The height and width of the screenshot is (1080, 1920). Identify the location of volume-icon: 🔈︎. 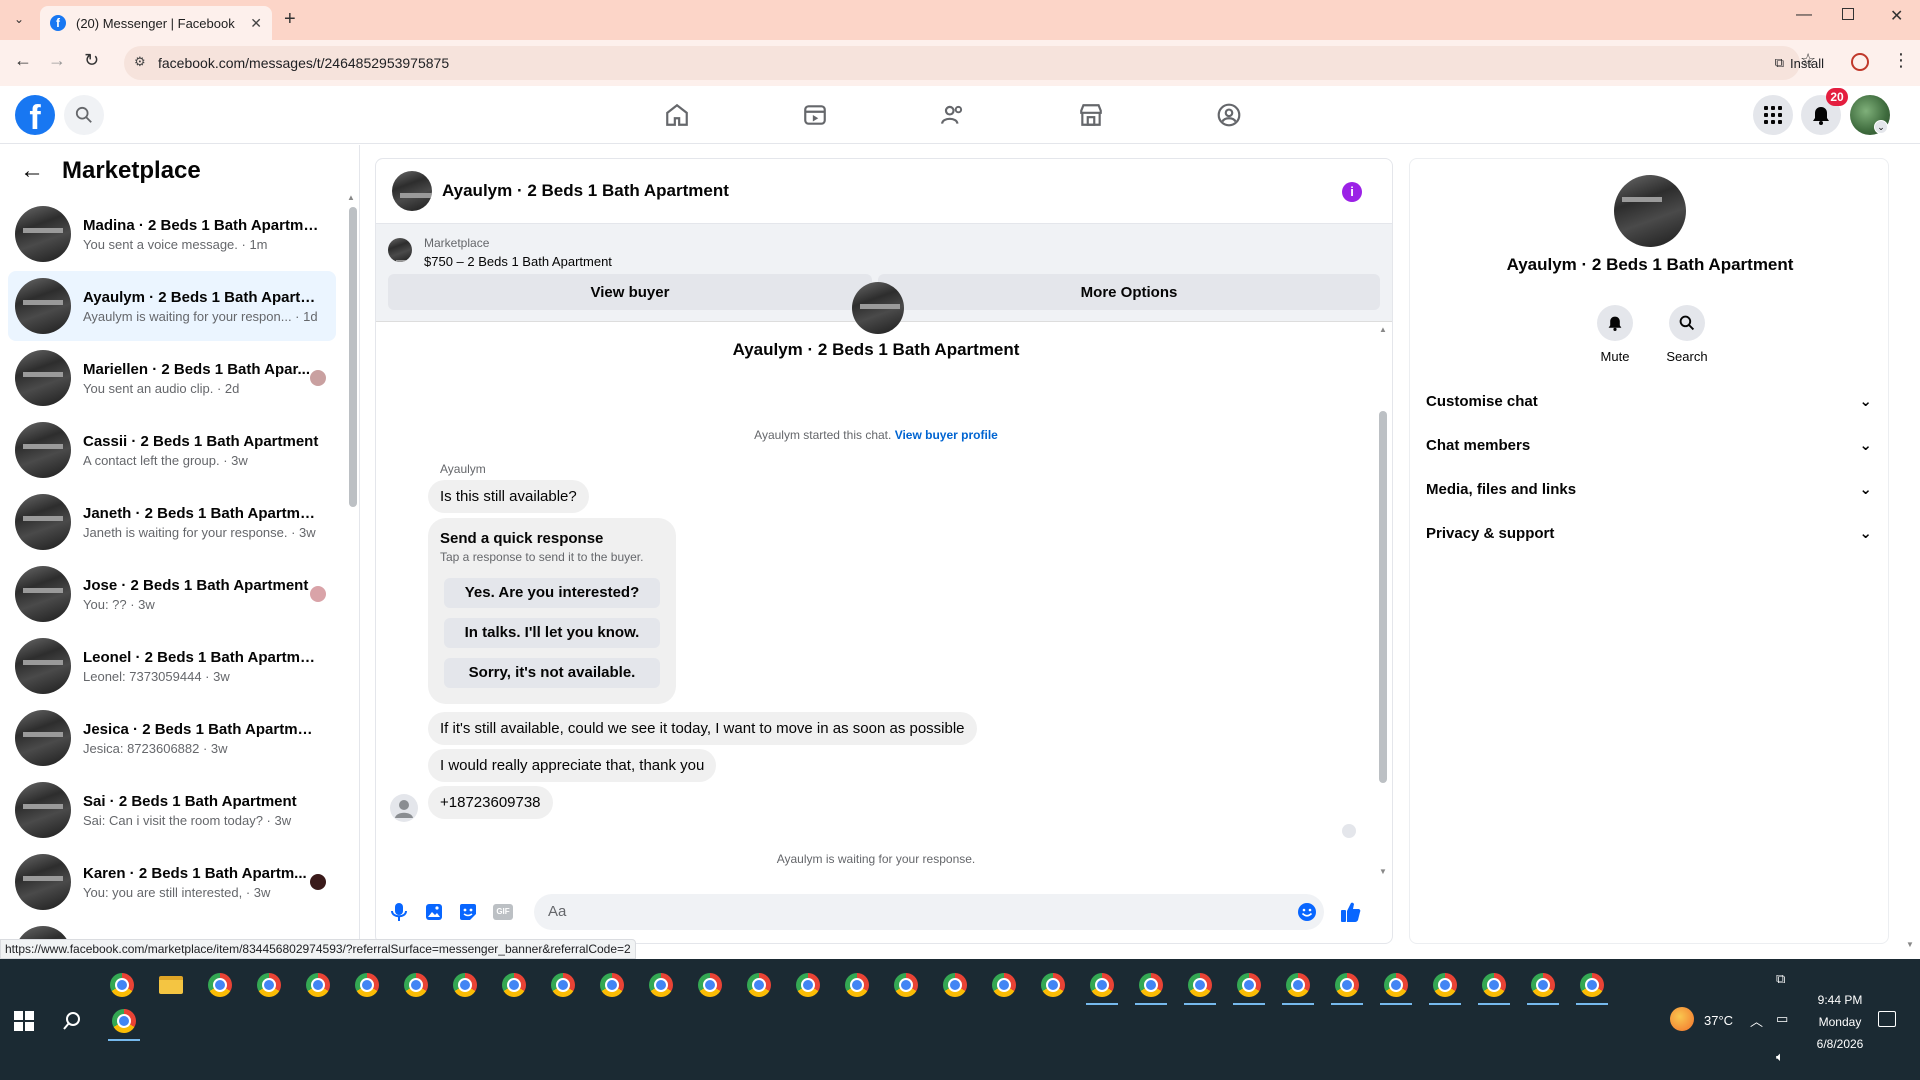
(1780, 1057).